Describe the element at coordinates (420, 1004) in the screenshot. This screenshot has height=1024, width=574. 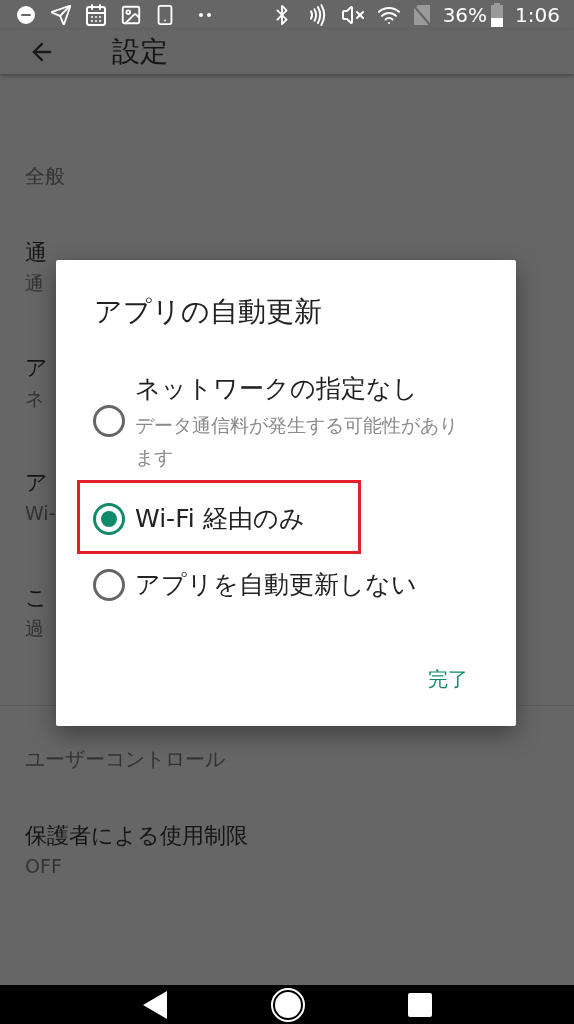
I see `recents-icon` at that location.